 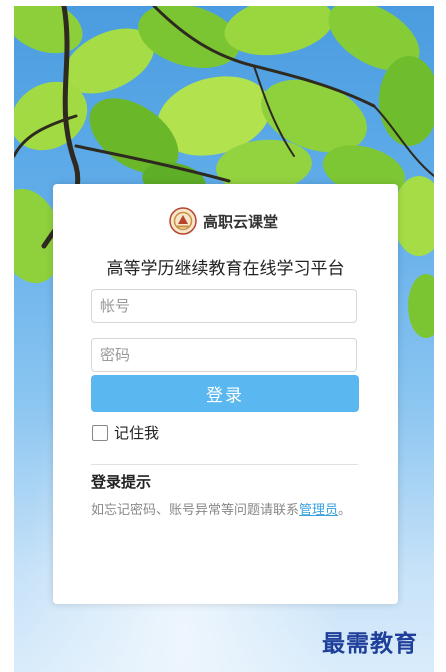 What do you see at coordinates (224, 306) in the screenshot?
I see `account-input` at bounding box center [224, 306].